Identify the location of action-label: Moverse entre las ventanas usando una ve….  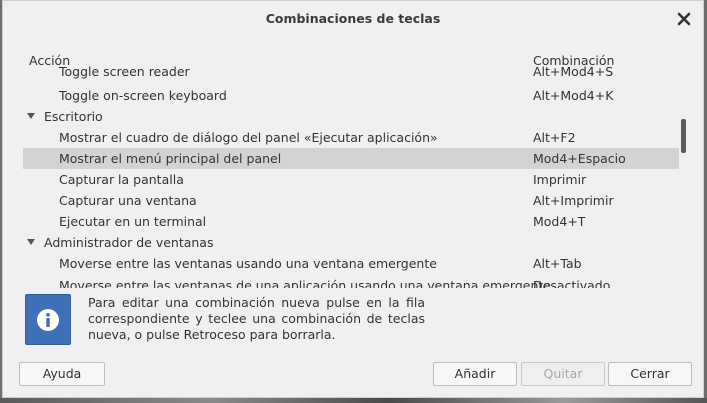
(248, 263).